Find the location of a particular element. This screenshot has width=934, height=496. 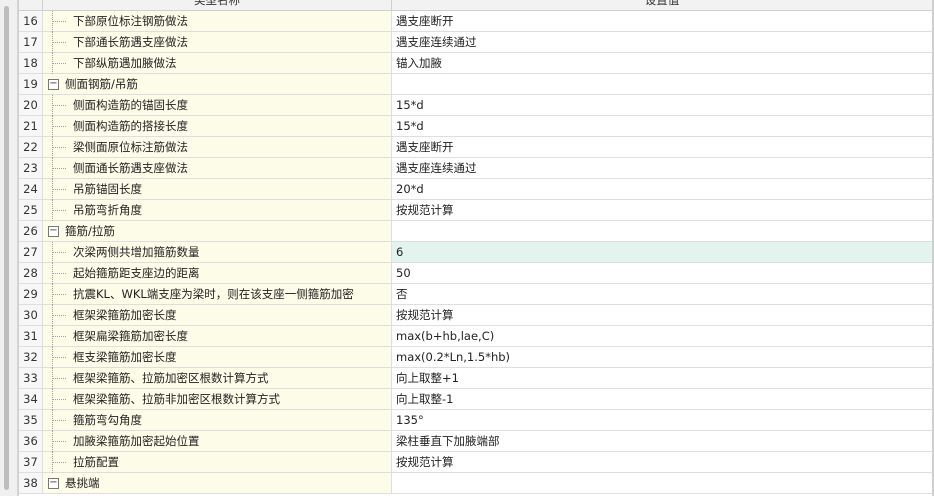

table-row: 25 吊筋弯折角度 按规范计算 is located at coordinates (475, 210).